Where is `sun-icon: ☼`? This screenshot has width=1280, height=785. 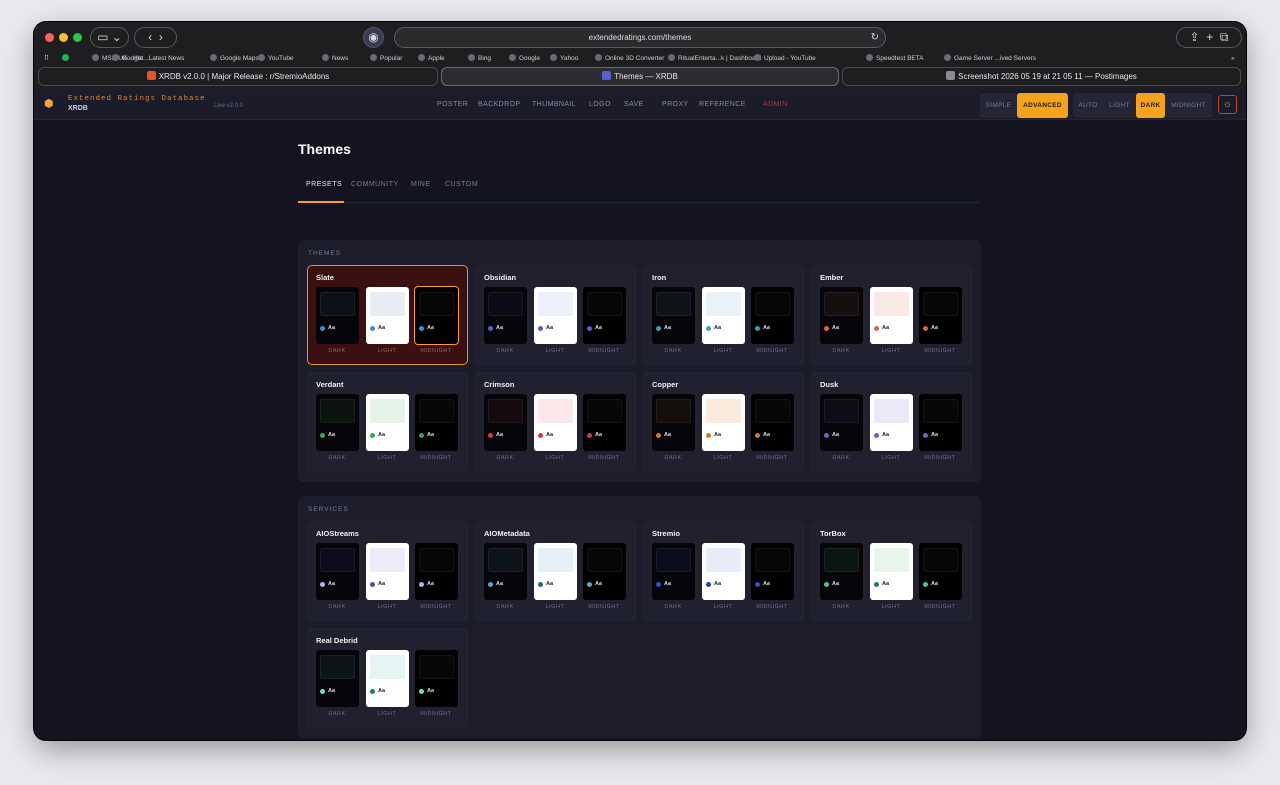 sun-icon: ☼ is located at coordinates (1227, 104).